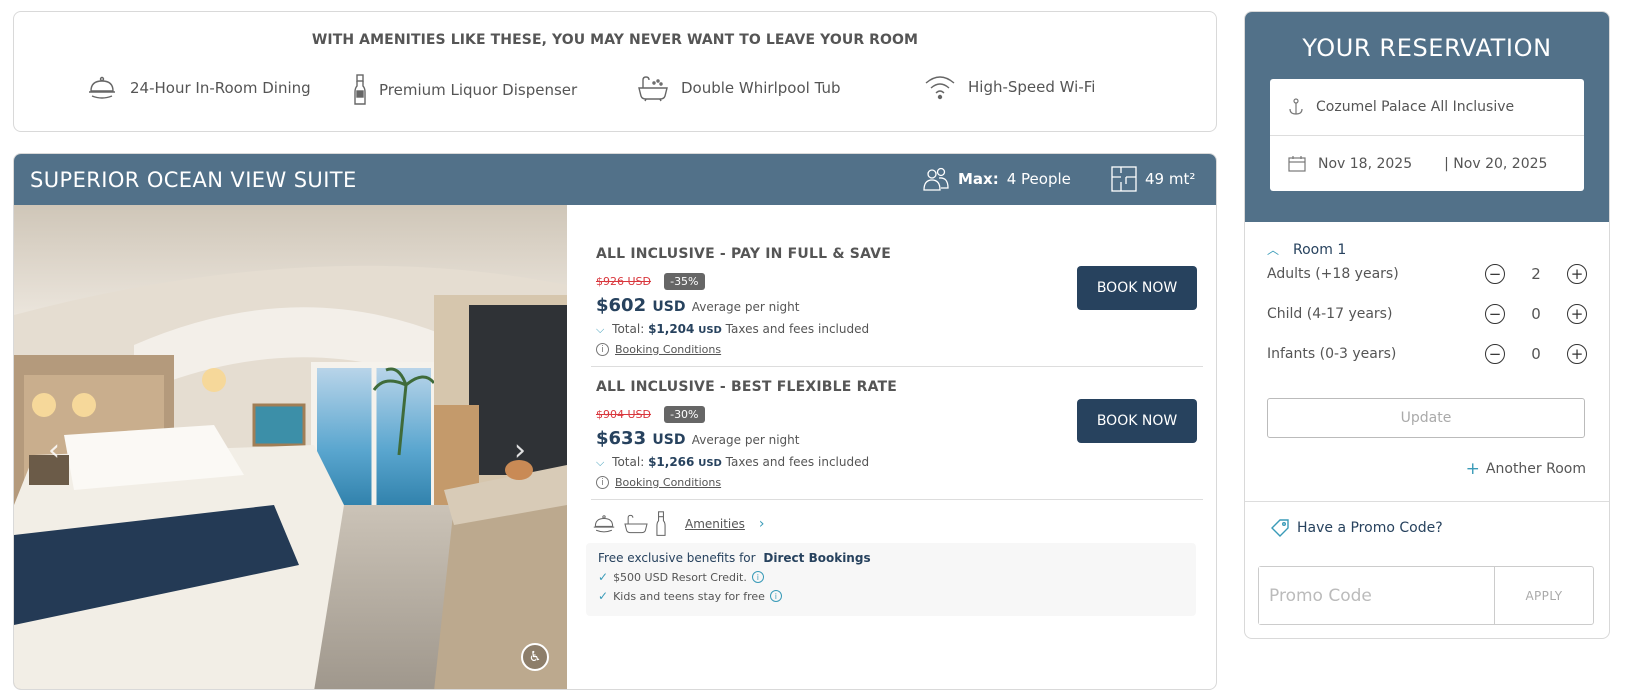 This screenshot has height=700, width=1625. I want to click on promo-code-toggle: Have a Promo Code?, so click(1357, 528).